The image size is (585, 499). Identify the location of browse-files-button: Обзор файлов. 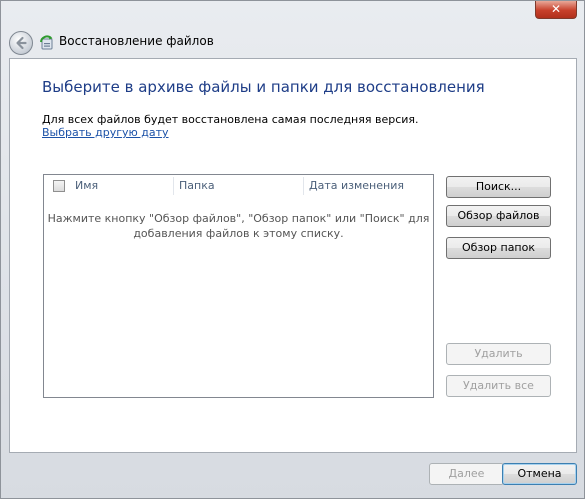
(498, 216).